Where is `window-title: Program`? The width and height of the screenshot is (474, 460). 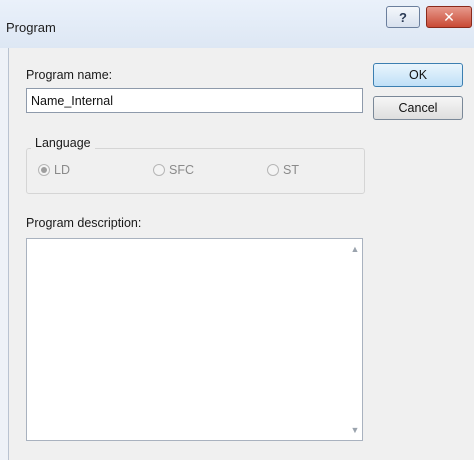 window-title: Program is located at coordinates (31, 27).